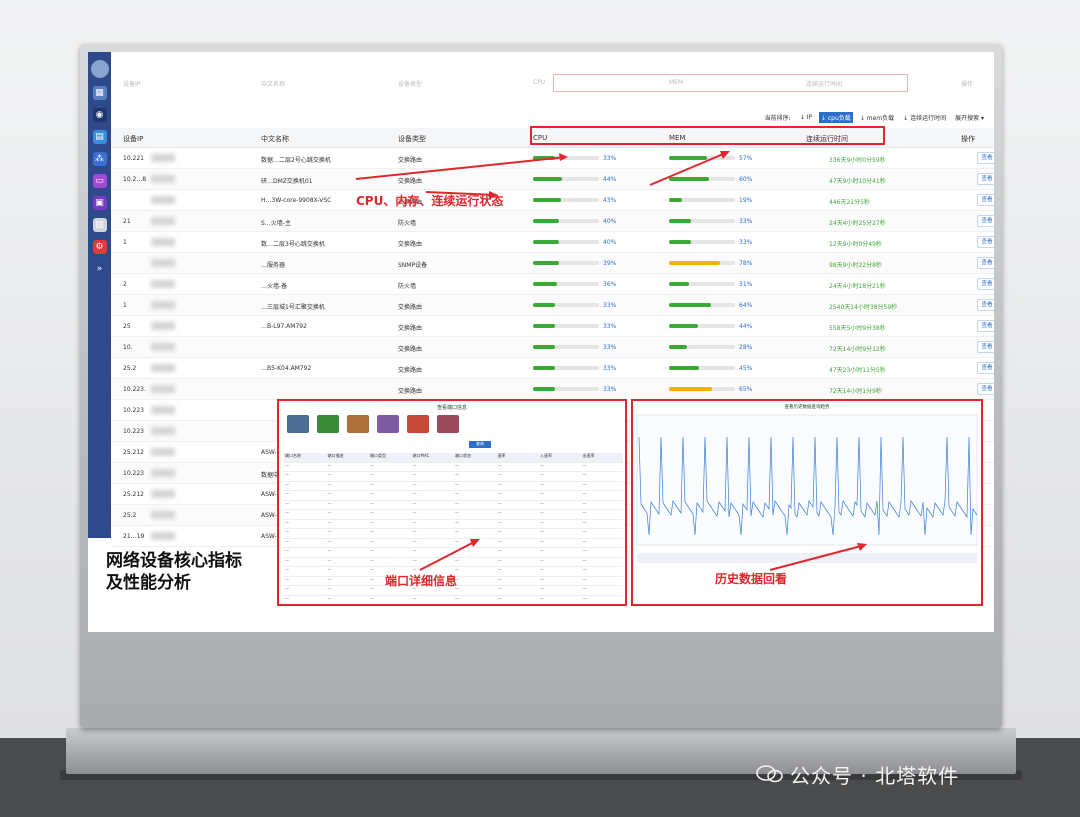 This screenshot has height=817, width=1080. What do you see at coordinates (133, 410) in the screenshot?
I see `device-ip: 10.223` at bounding box center [133, 410].